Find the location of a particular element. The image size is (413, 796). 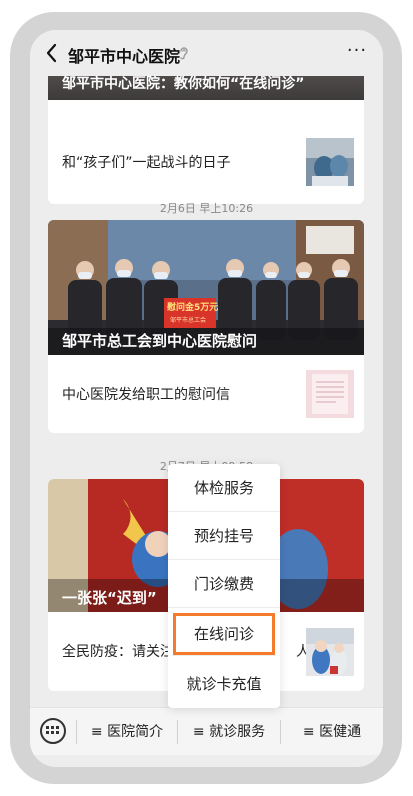

menu-item-physical-exam: 体检服务 is located at coordinates (224, 488).